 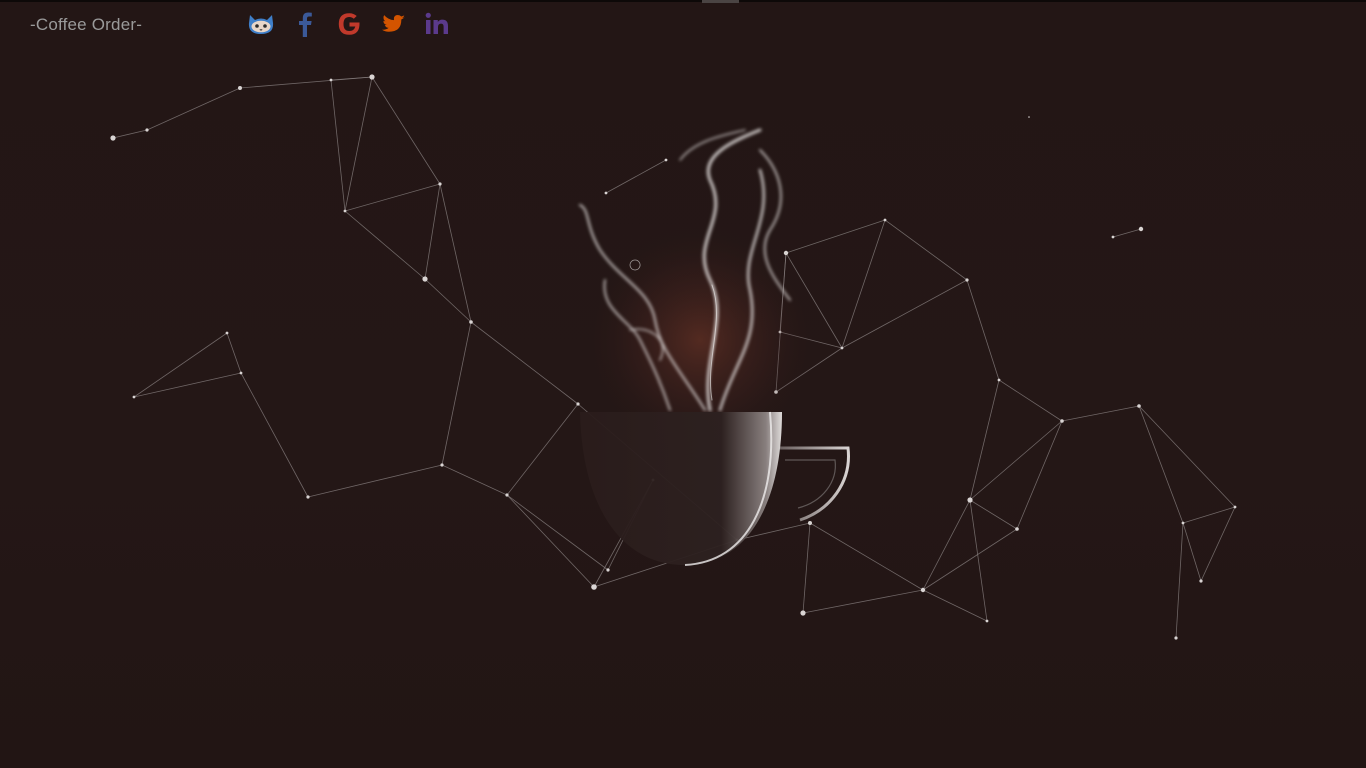 What do you see at coordinates (86, 25) in the screenshot?
I see `brand-link: -Coffee Order-` at bounding box center [86, 25].